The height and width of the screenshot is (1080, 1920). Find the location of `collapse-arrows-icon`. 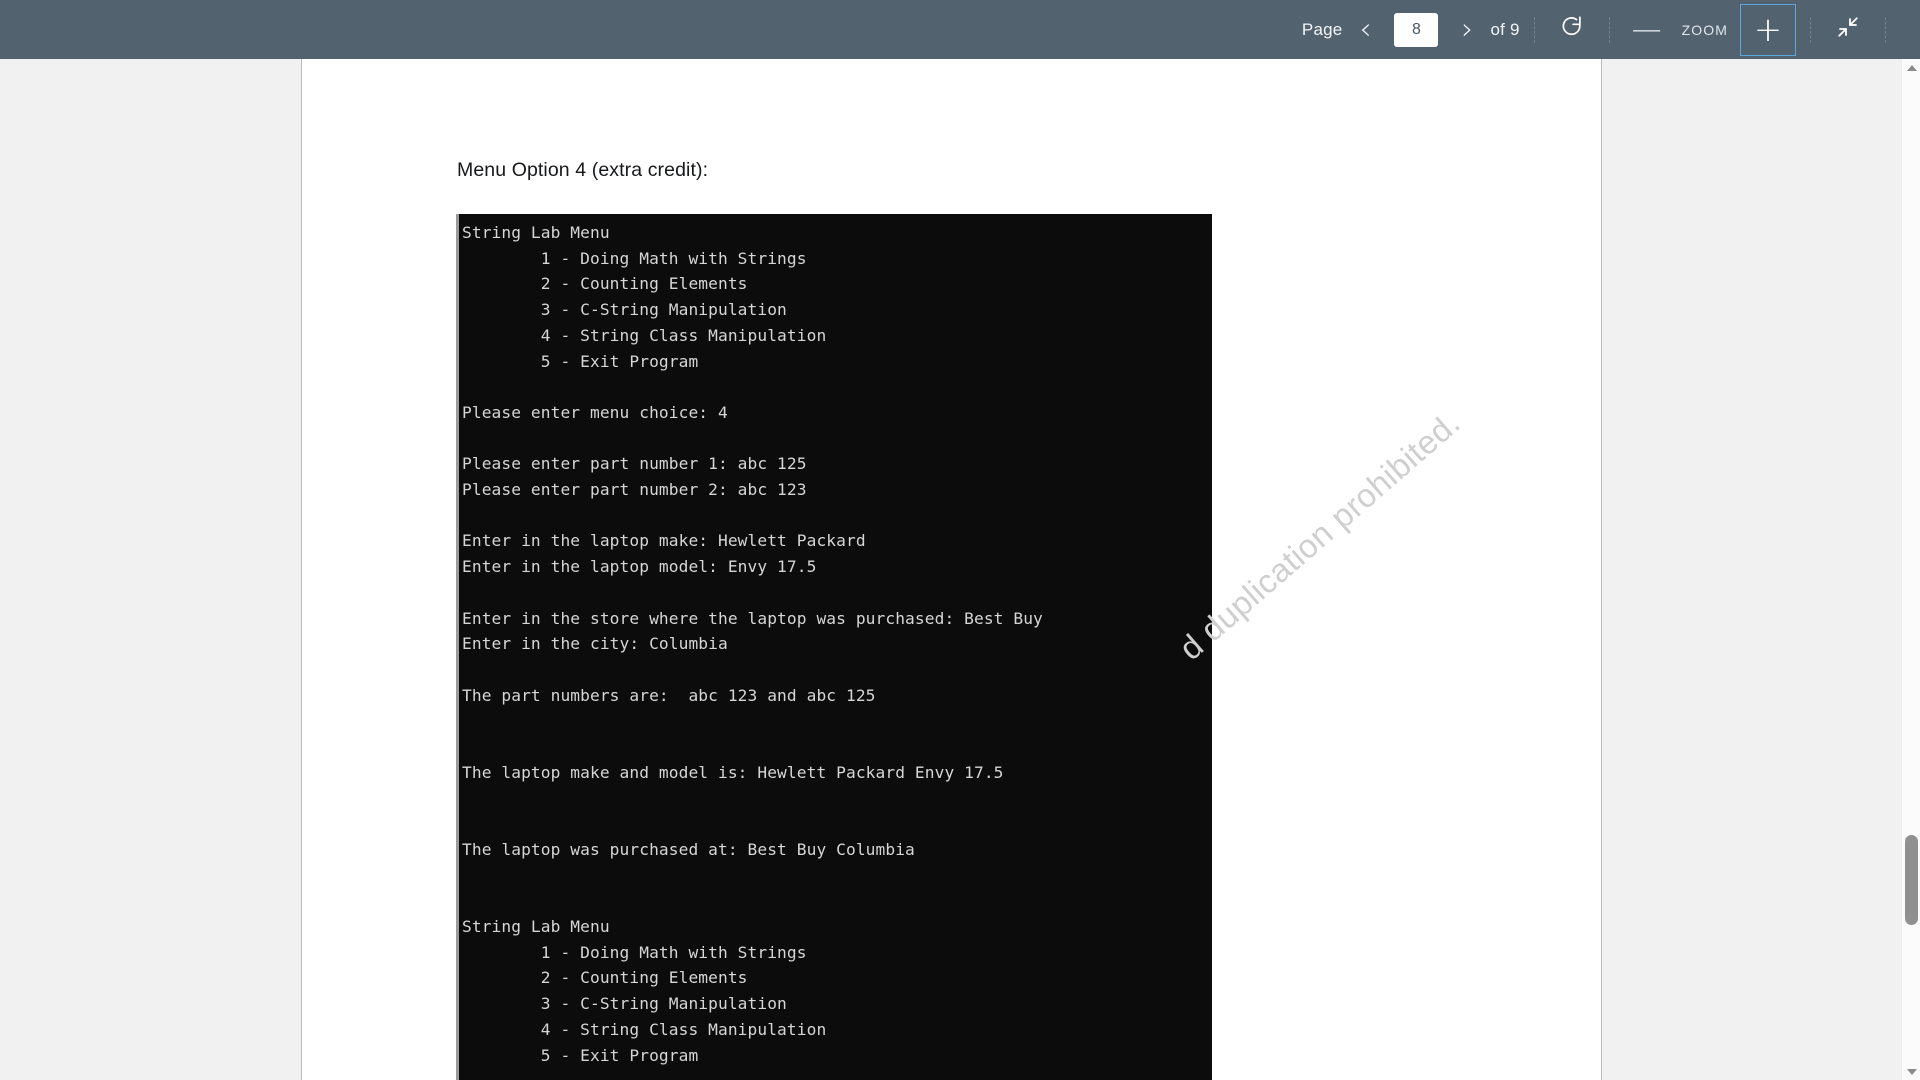

collapse-arrows-icon is located at coordinates (1848, 29).